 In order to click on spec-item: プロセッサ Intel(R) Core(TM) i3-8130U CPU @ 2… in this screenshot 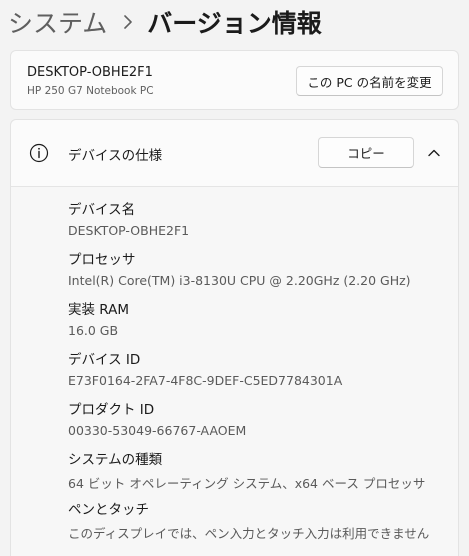, I will do `click(258, 270)`.